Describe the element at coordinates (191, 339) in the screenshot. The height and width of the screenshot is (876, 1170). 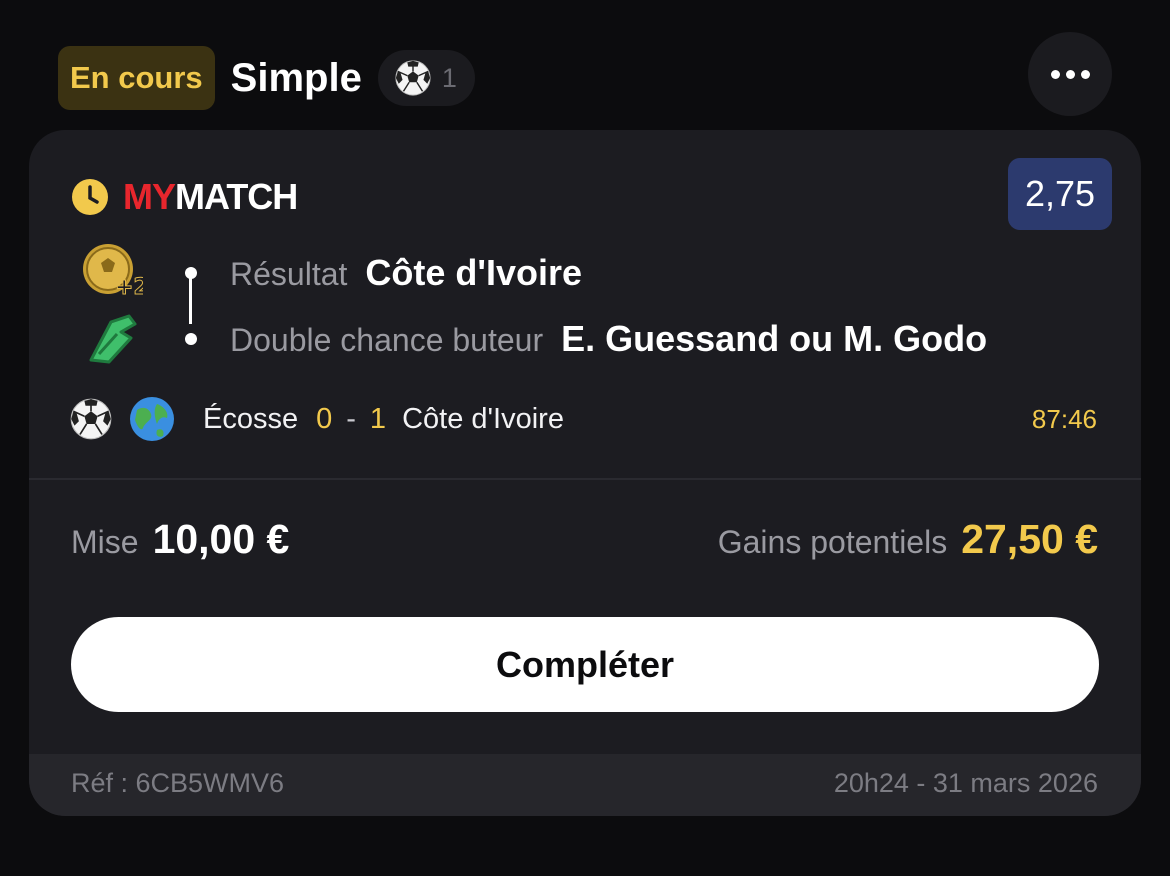
I see `timeline-dot` at that location.